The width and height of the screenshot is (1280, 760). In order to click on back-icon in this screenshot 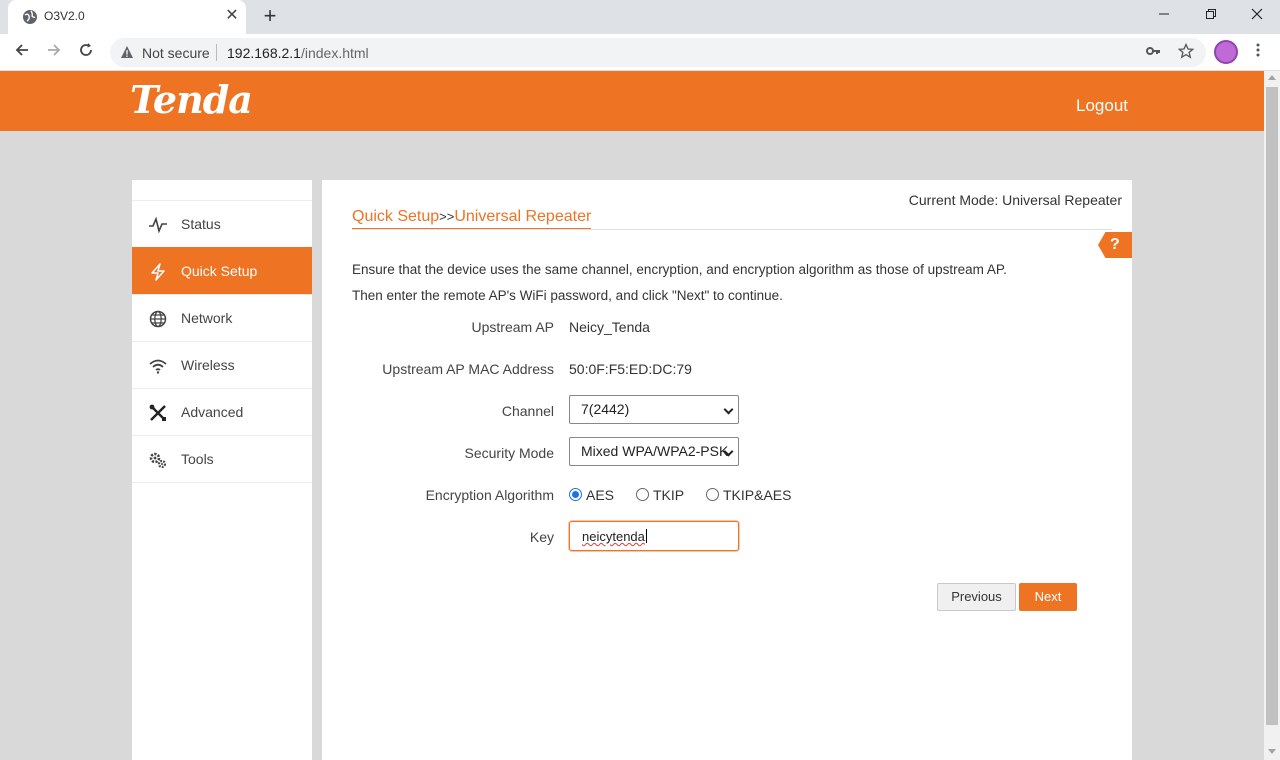, I will do `click(22, 52)`.